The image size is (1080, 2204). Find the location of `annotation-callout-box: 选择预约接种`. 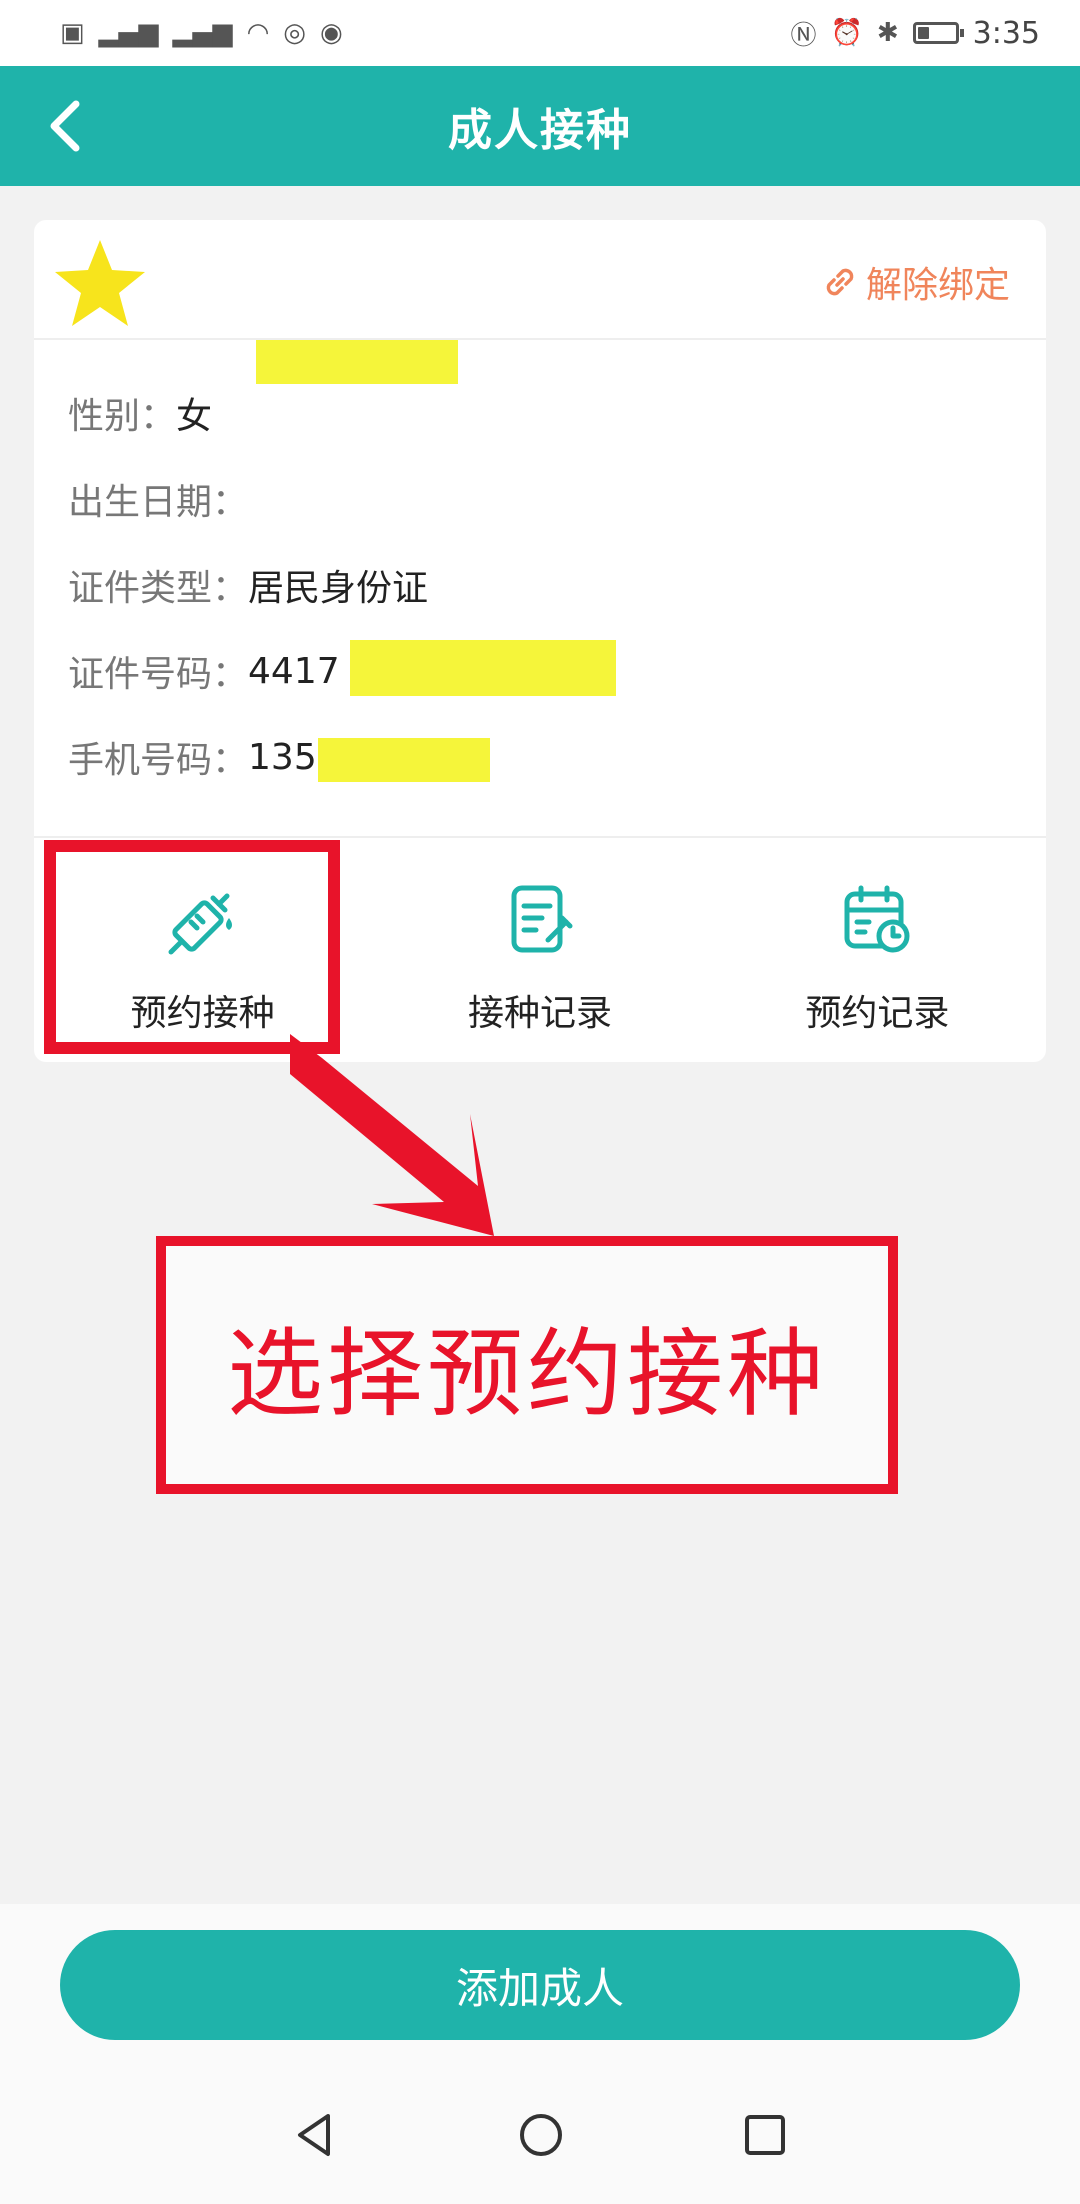

annotation-callout-box: 选择预约接种 is located at coordinates (527, 1365).